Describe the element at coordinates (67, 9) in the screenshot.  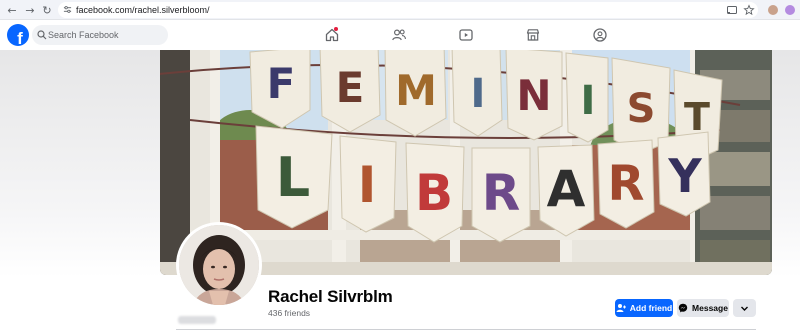
I see `site-settings-icon` at that location.